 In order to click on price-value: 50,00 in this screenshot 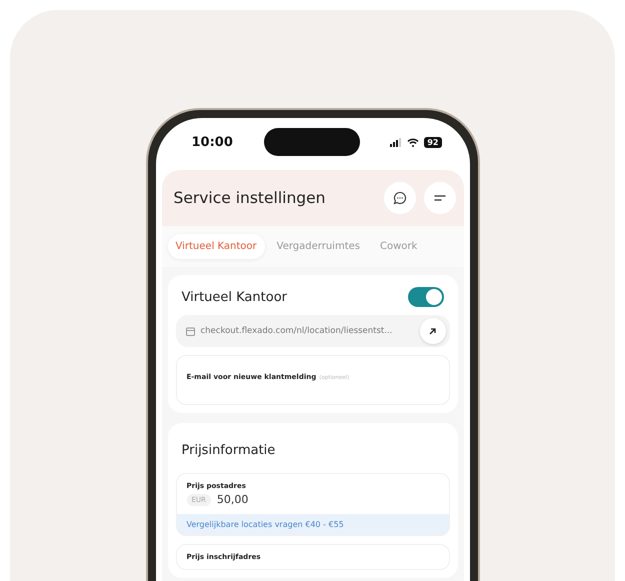, I will do `click(232, 499)`.